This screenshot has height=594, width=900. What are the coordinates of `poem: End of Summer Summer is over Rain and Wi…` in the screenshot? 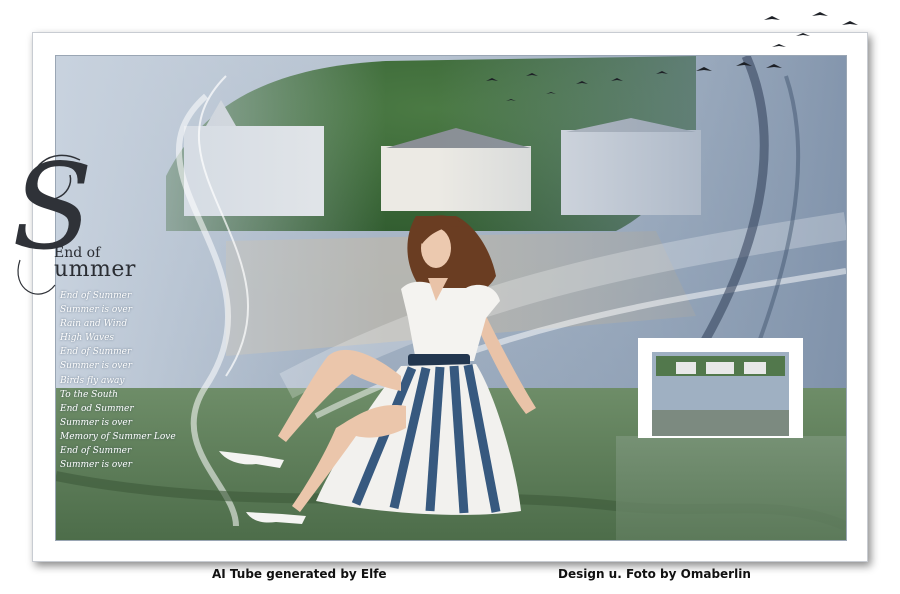 It's located at (118, 380).